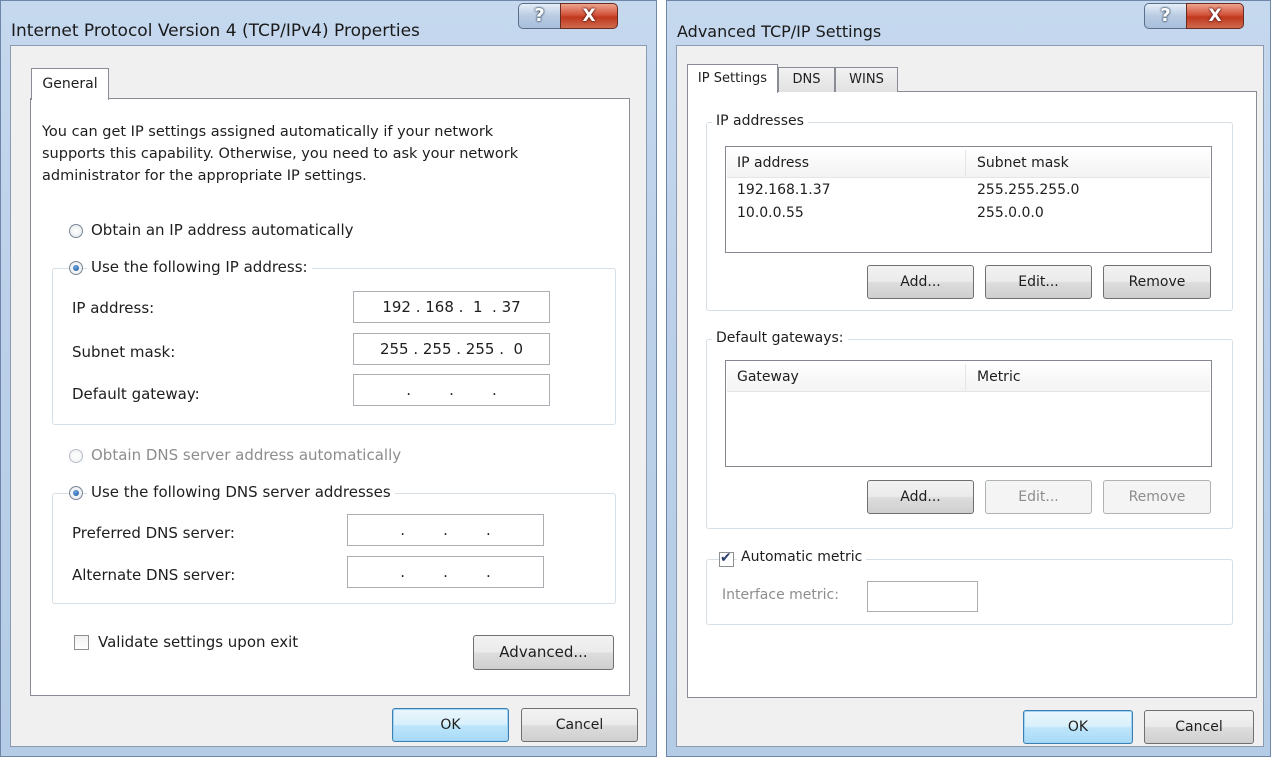  I want to click on subnet-cell: 255.0.0.0, so click(1010, 213).